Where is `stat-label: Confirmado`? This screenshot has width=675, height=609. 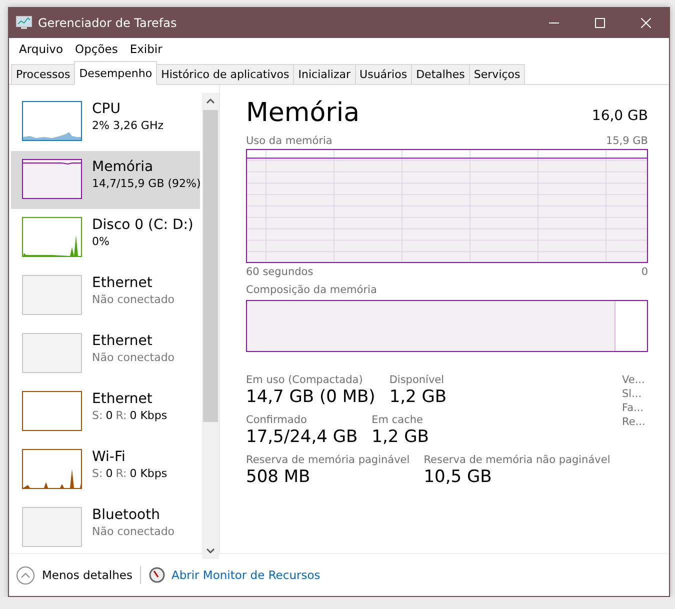 stat-label: Confirmado is located at coordinates (277, 420).